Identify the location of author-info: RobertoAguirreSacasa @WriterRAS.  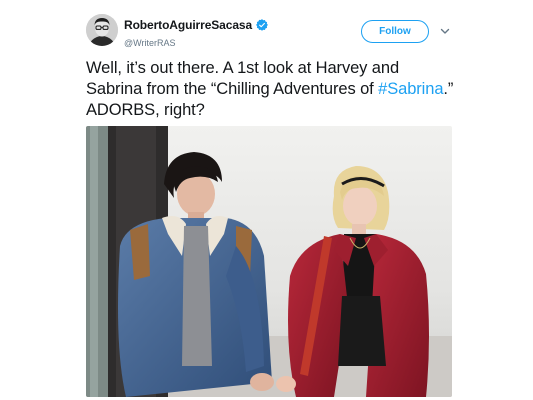
(196, 32).